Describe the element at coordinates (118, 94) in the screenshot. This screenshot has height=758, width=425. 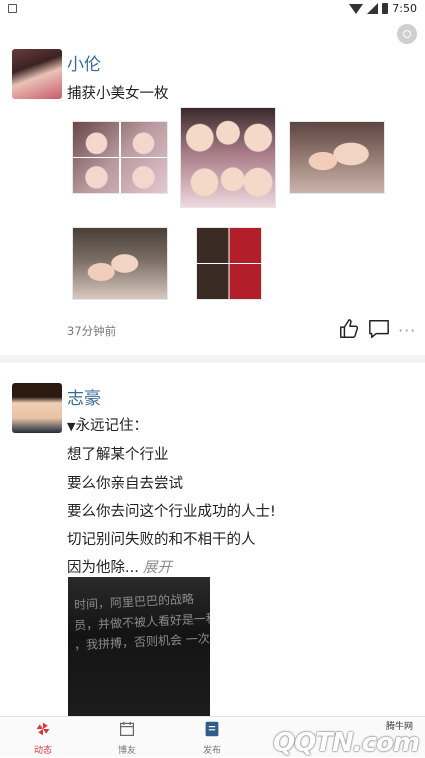
I see `post-text: 捕获小美女一枚` at that location.